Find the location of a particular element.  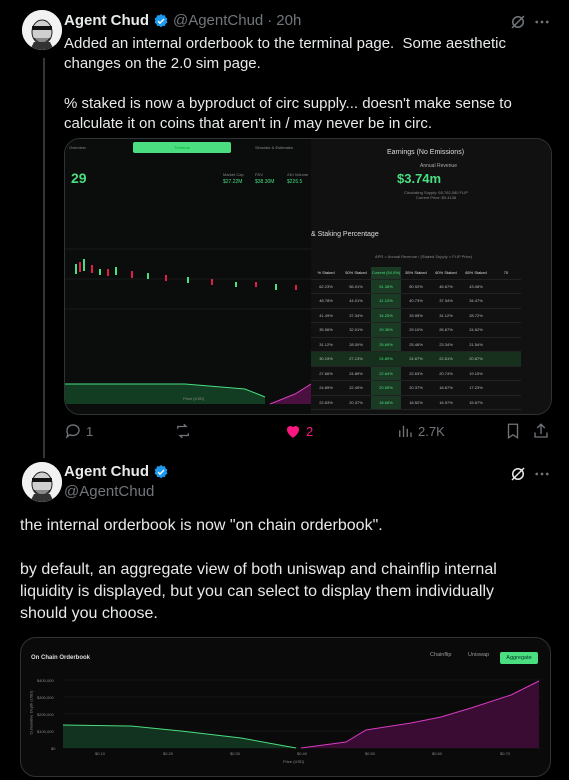

table-cell: 30.15% is located at coordinates (326, 359).